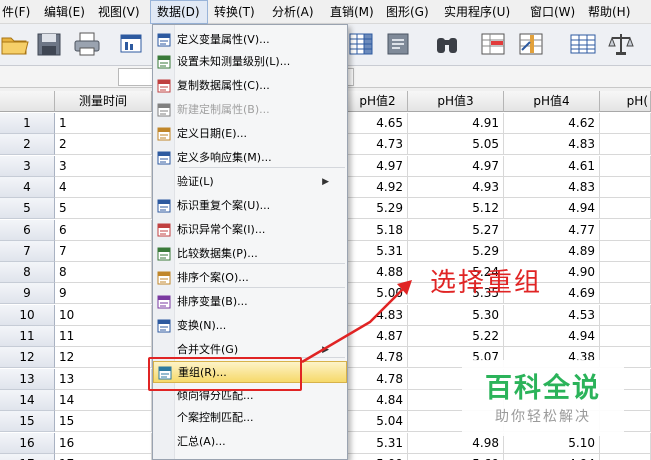  I want to click on column-header-ph3: pH值3, so click(456, 101).